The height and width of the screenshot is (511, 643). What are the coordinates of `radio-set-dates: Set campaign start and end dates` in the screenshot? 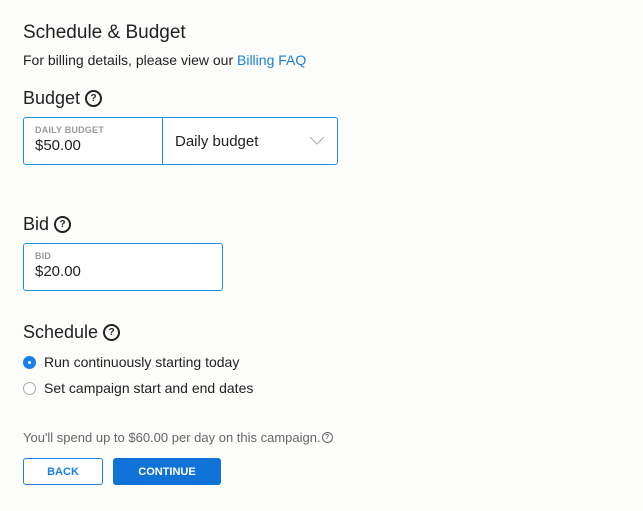 It's located at (138, 388).